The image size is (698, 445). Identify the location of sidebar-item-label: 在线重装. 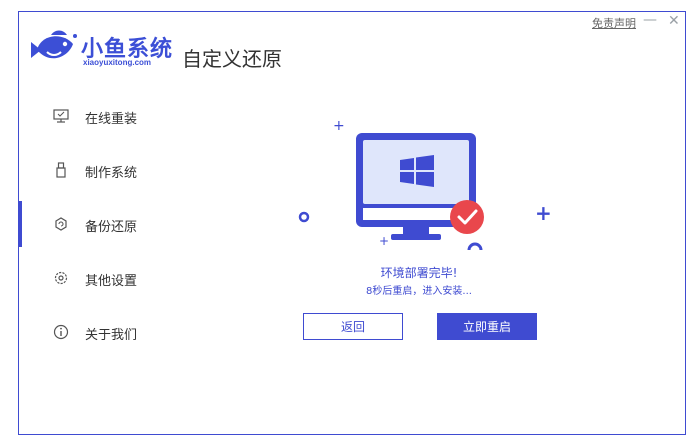
(111, 119).